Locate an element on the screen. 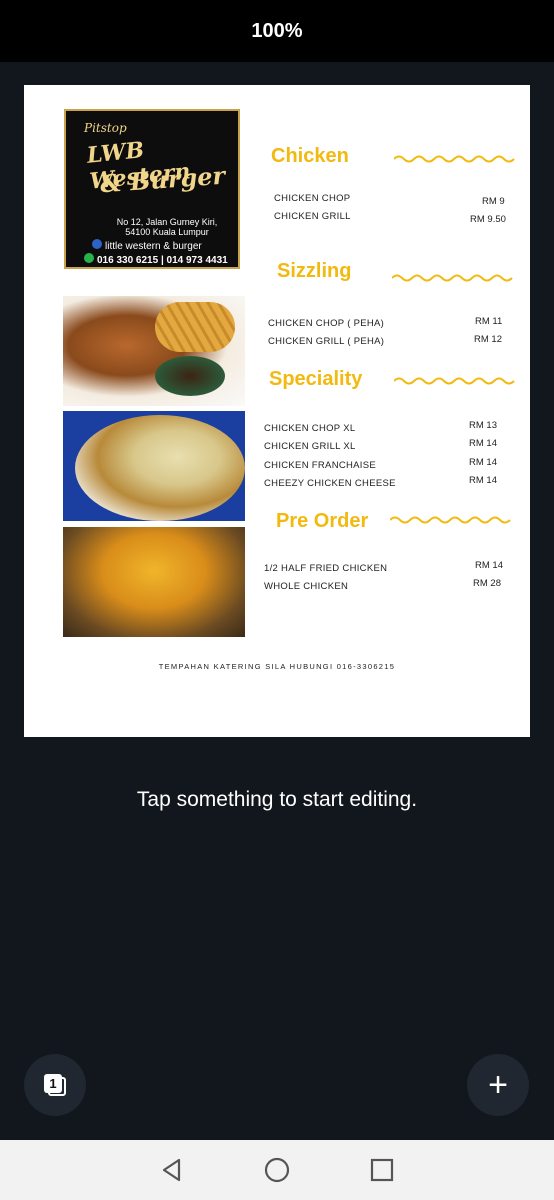 Image resolution: width=554 pixels, height=1200 pixels. logo-phone: 016 330 6215 | 014 973 4431 is located at coordinates (156, 259).